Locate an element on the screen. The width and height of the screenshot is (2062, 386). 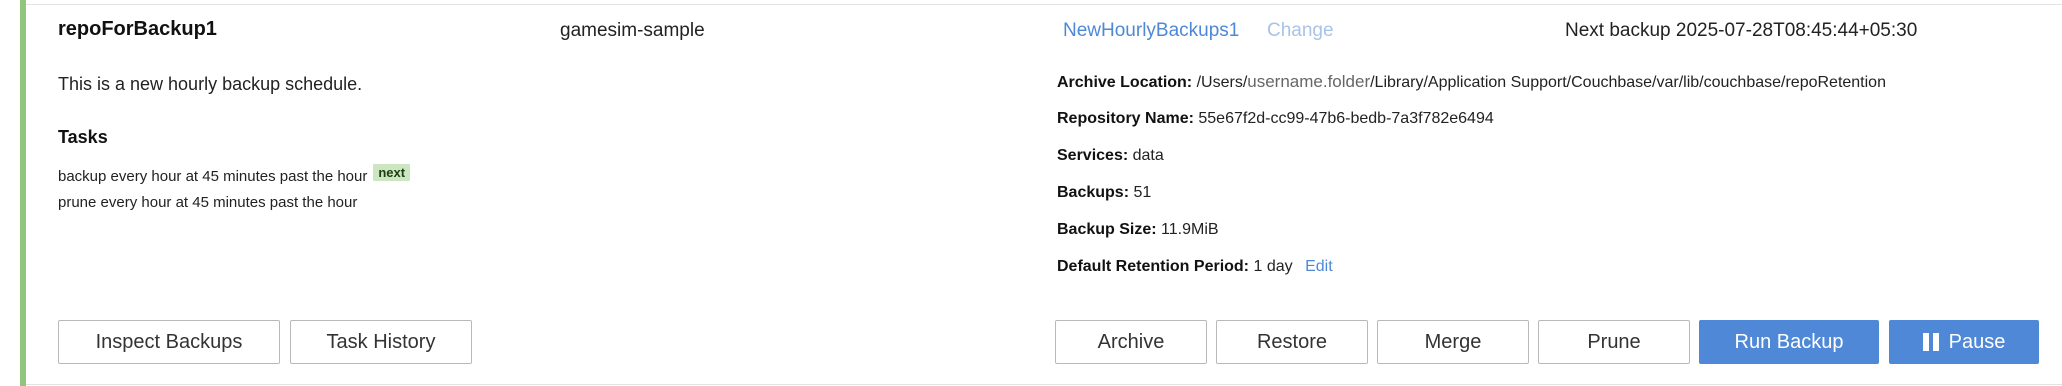
merge-button: Merge is located at coordinates (1453, 342).